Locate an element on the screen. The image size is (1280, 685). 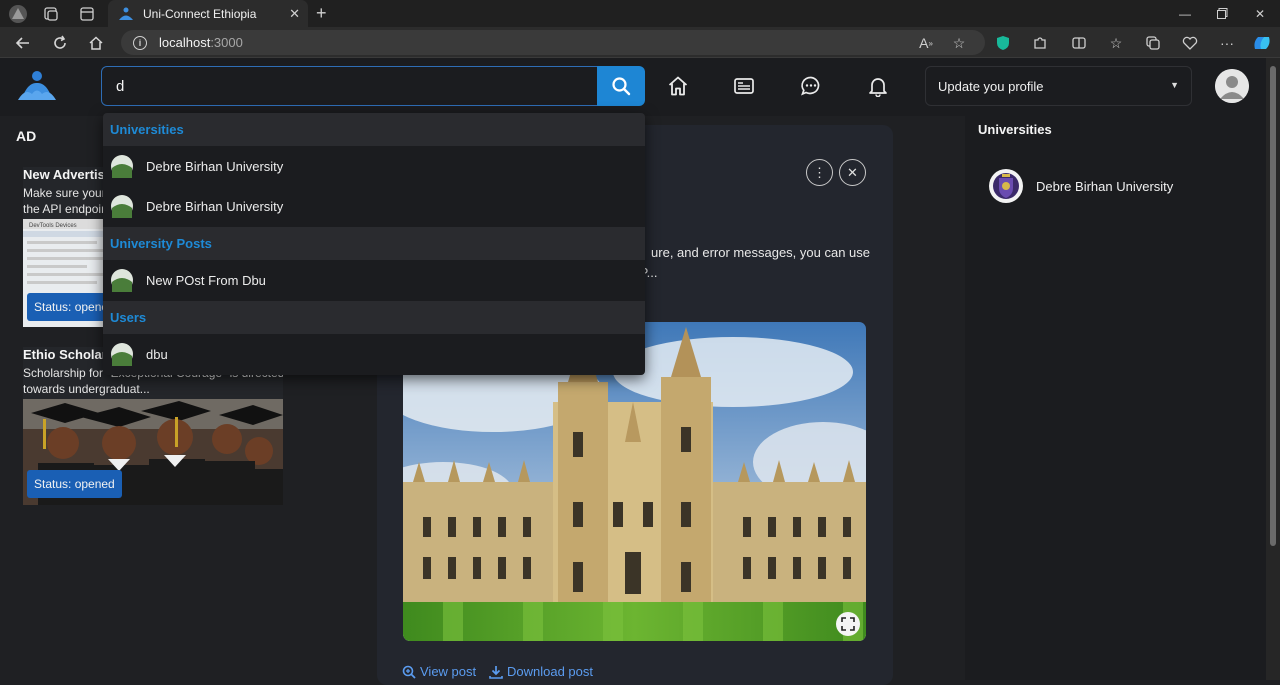
university-list-item: Debre Birhan University is located at coordinates (1080, 186).